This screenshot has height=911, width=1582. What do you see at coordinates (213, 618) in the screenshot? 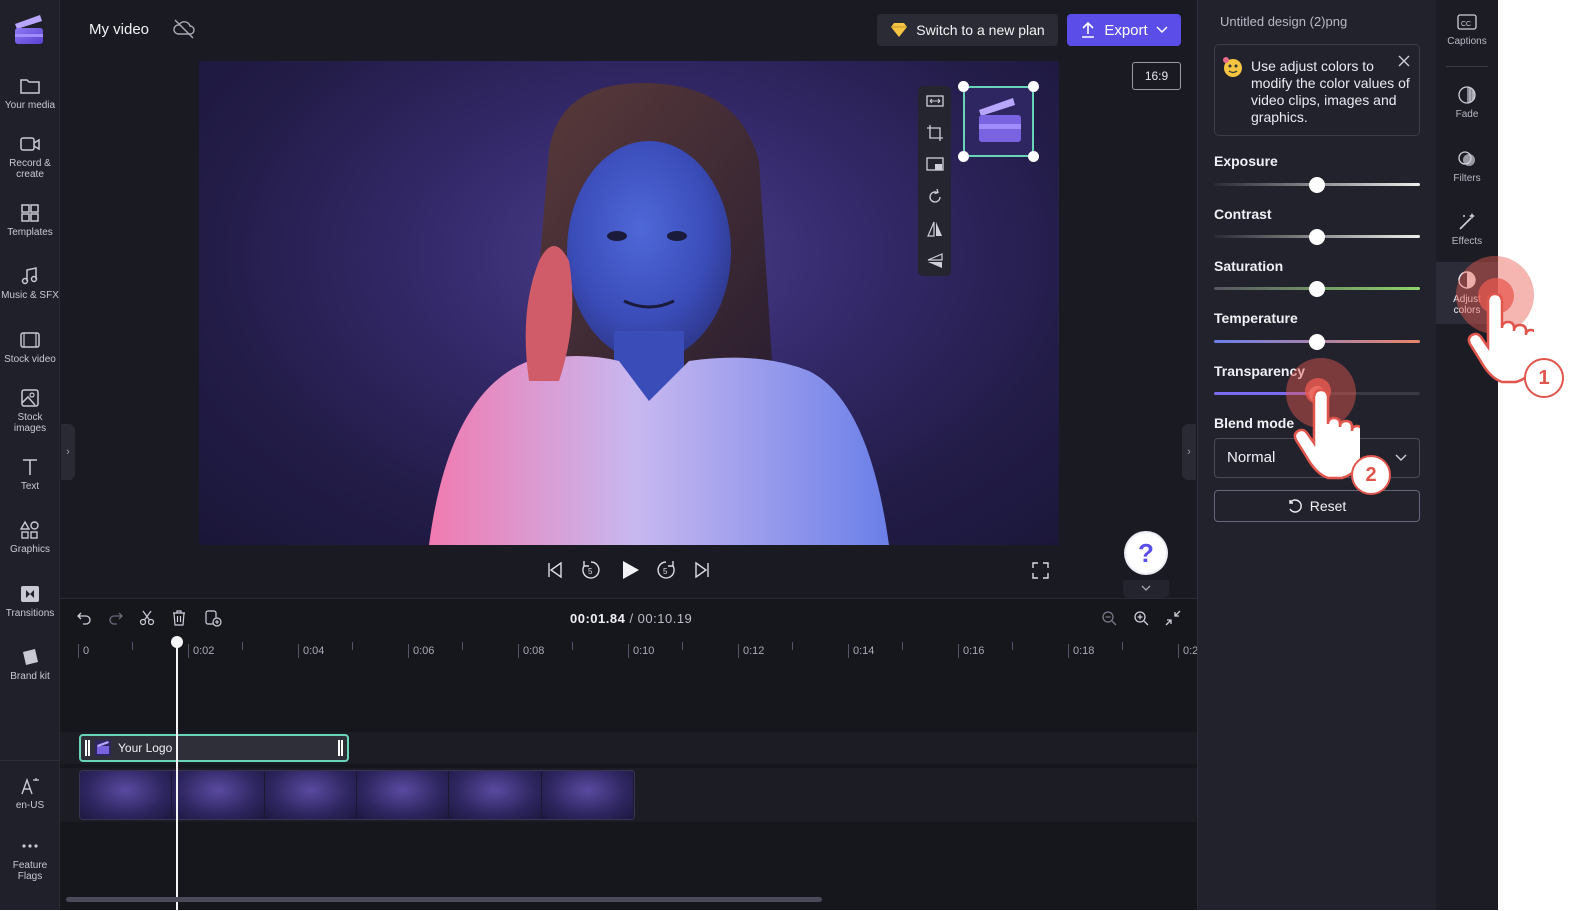
I see `duplicate-icon` at bounding box center [213, 618].